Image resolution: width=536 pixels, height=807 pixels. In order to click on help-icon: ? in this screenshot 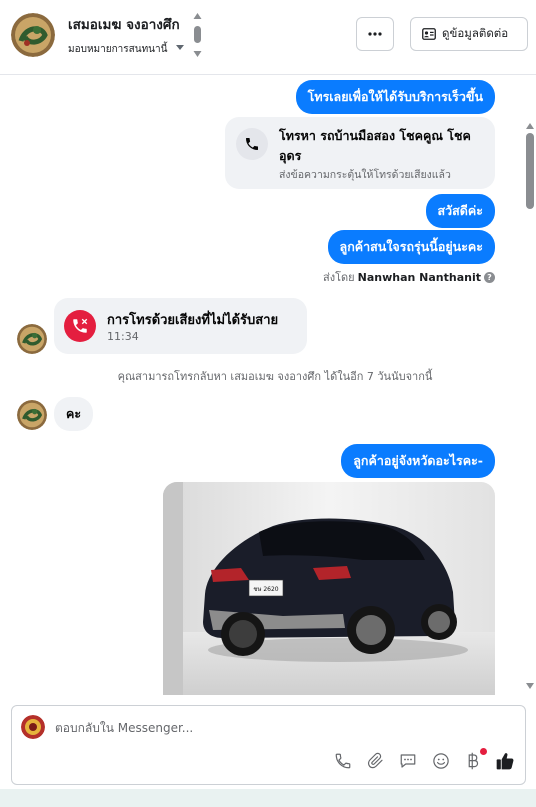, I will do `click(489, 277)`.